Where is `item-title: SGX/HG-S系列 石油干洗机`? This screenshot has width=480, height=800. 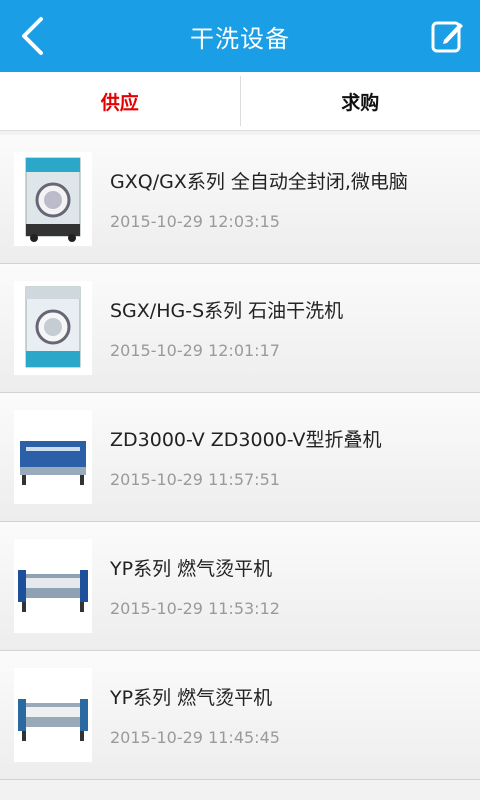 item-title: SGX/HG-S系列 石油干洗机 is located at coordinates (227, 311).